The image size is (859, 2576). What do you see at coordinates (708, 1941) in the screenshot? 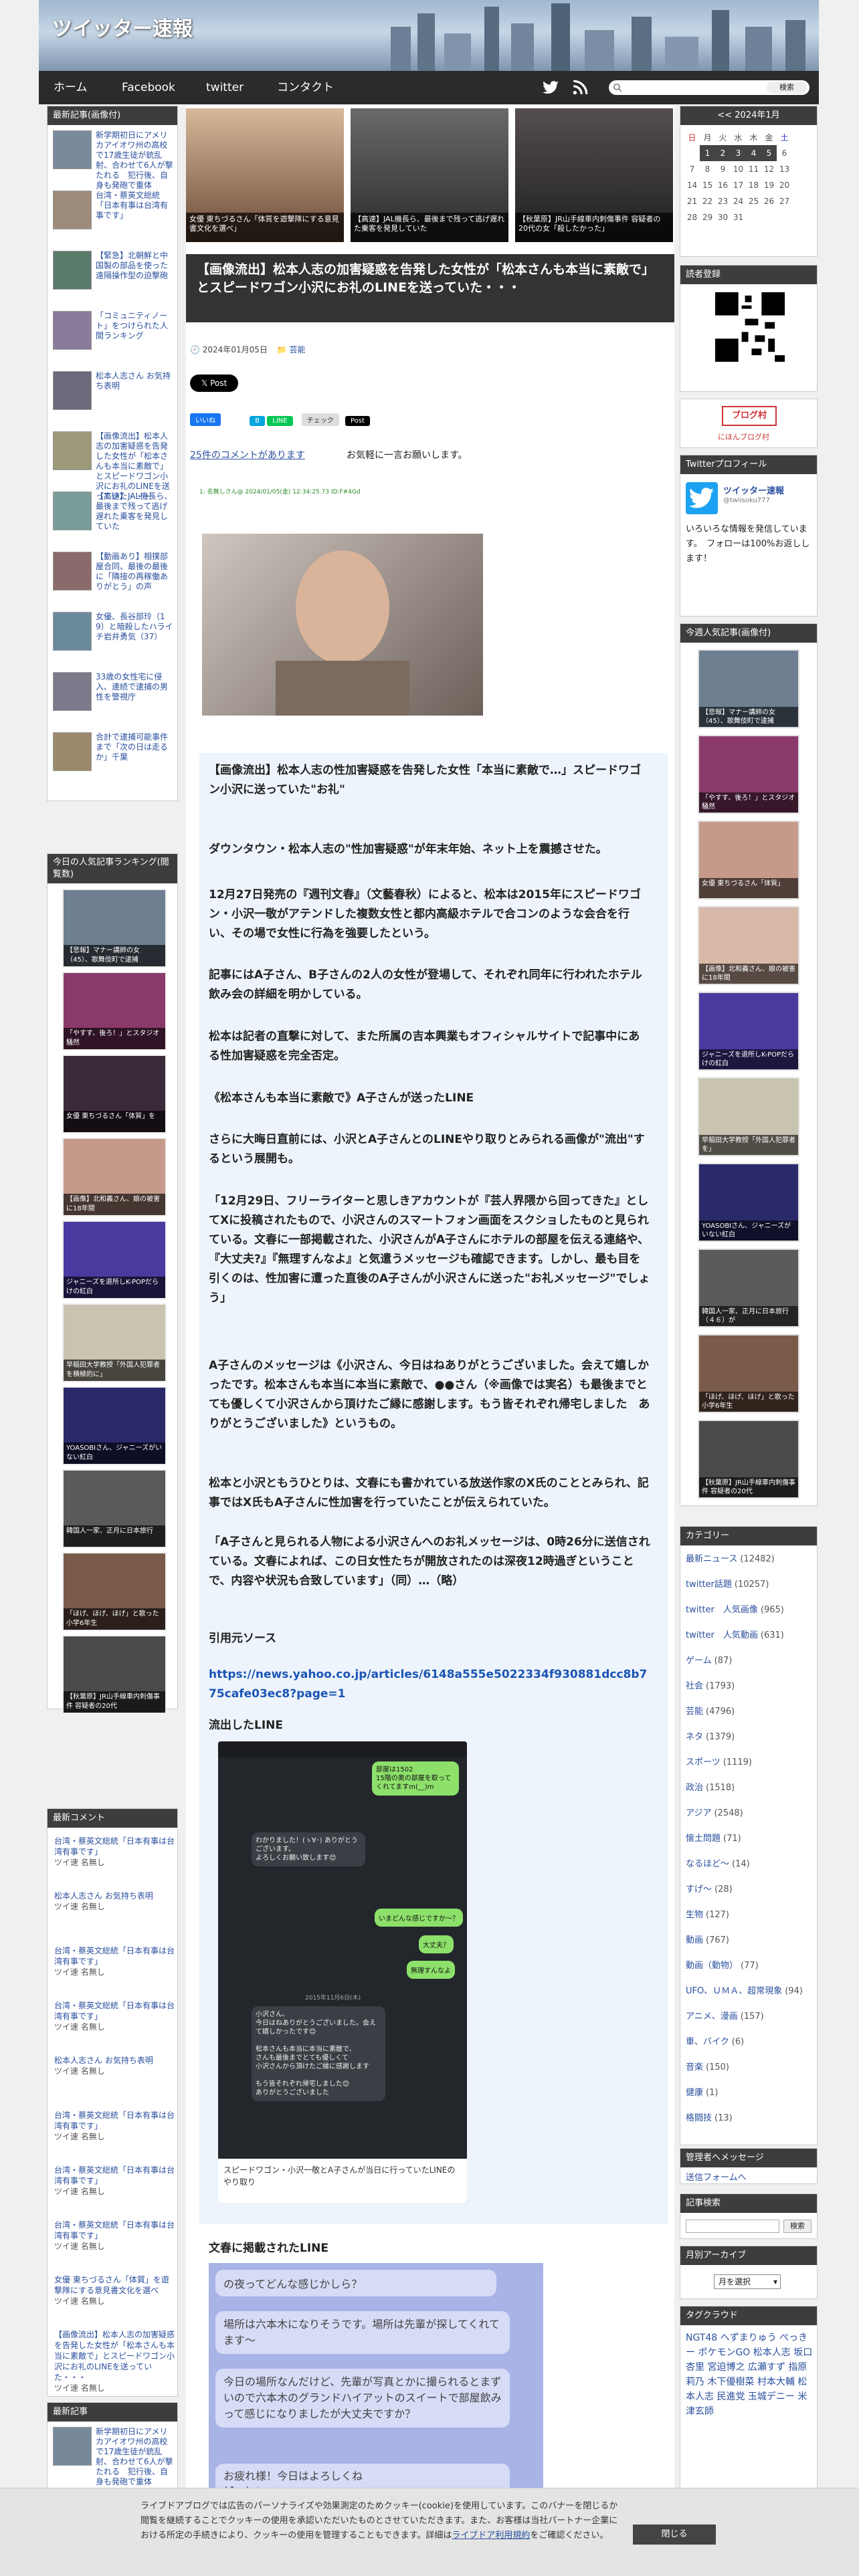
I see `category-item: 動画 (767)` at bounding box center [708, 1941].